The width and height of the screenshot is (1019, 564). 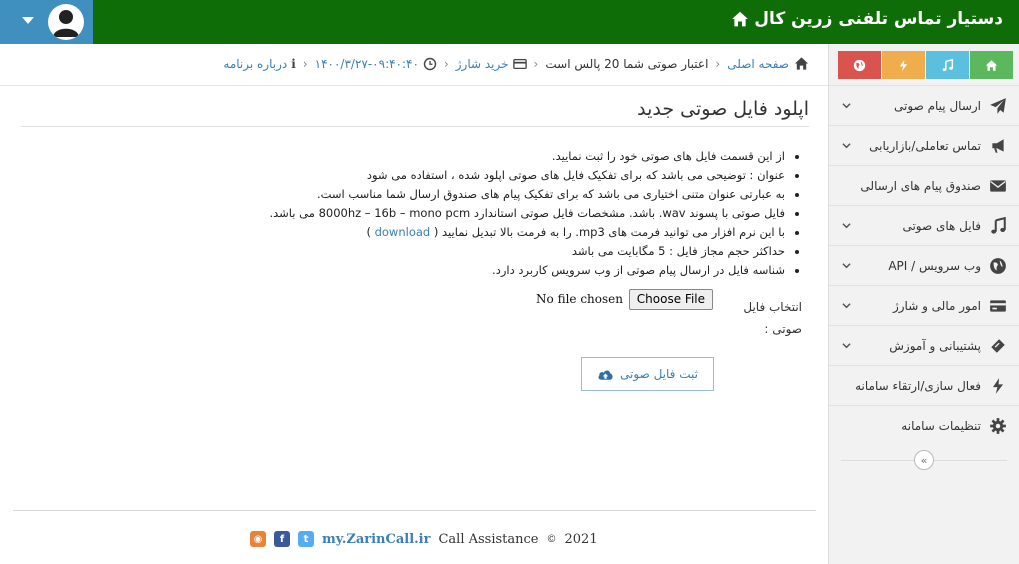 I want to click on sidebar-item-label: وب سرویس / API, so click(x=934, y=265).